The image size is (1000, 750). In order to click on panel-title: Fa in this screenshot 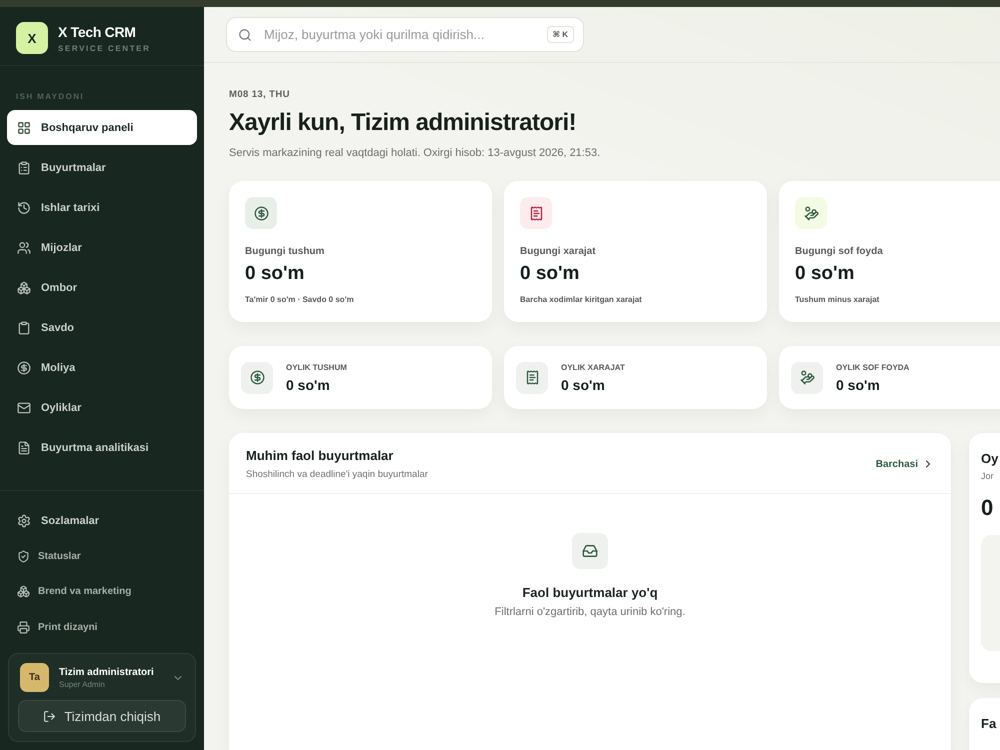, I will do `click(989, 723)`.